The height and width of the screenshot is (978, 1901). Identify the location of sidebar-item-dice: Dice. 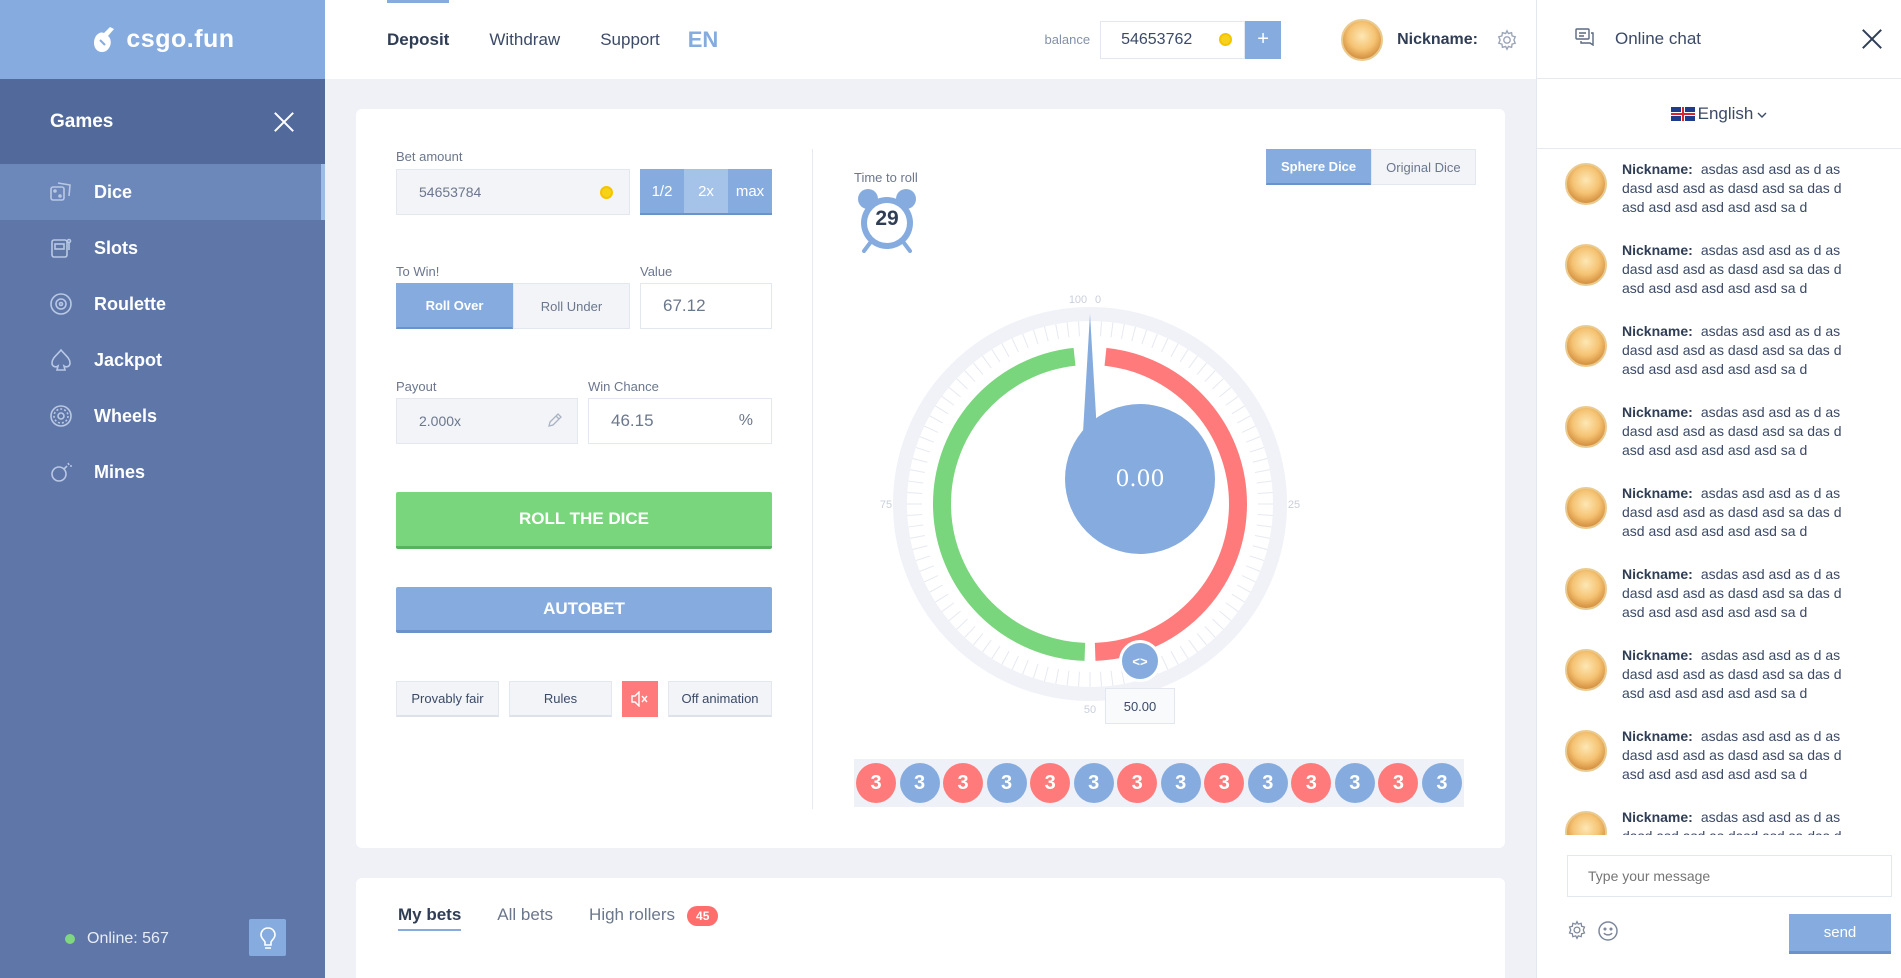
(162, 192).